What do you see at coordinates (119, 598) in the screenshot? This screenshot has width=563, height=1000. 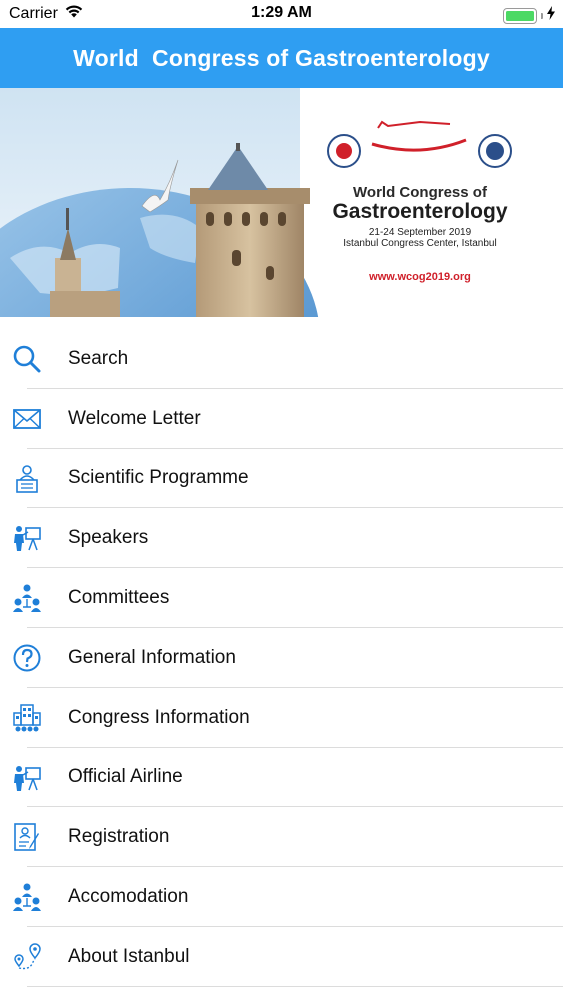 I see `menu-item-label: Committees` at bounding box center [119, 598].